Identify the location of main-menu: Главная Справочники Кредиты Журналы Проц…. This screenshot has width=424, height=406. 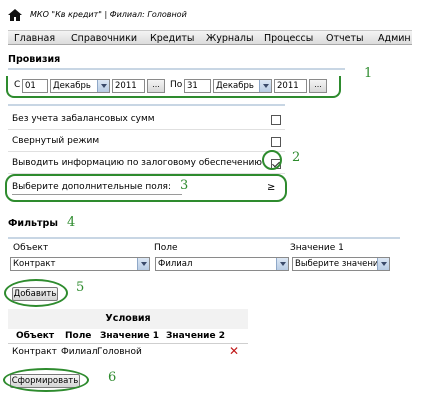
(210, 37).